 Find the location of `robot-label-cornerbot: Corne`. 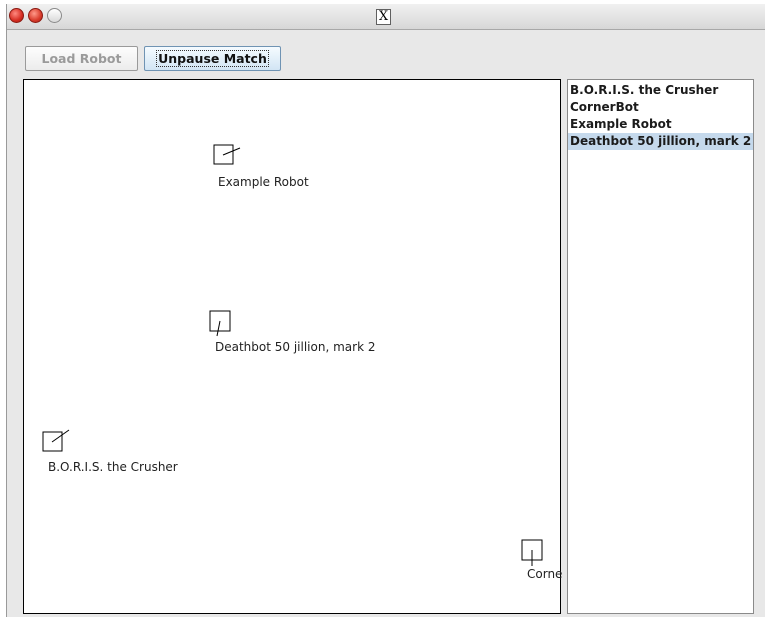

robot-label-cornerbot: Corne is located at coordinates (545, 574).